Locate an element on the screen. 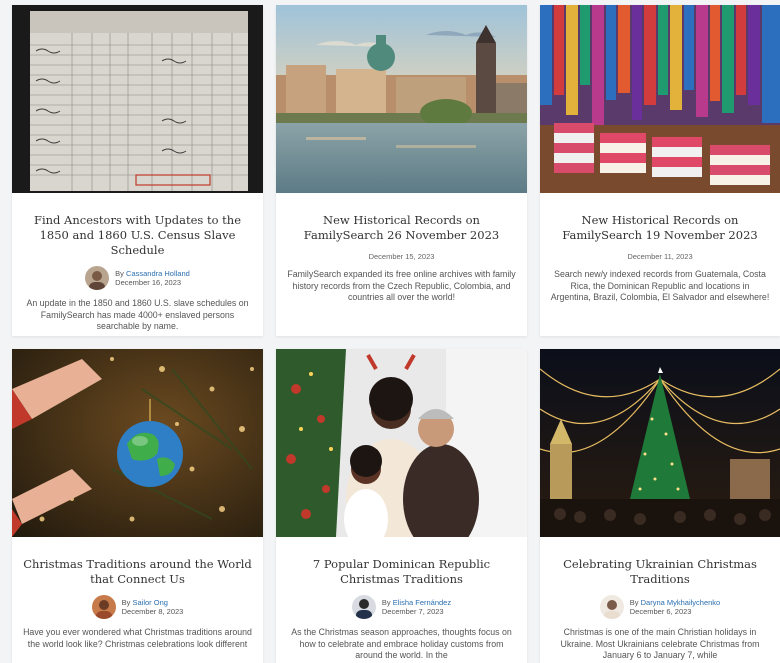 Image resolution: width=780 pixels, height=663 pixels. prague-city-image is located at coordinates (401, 99).